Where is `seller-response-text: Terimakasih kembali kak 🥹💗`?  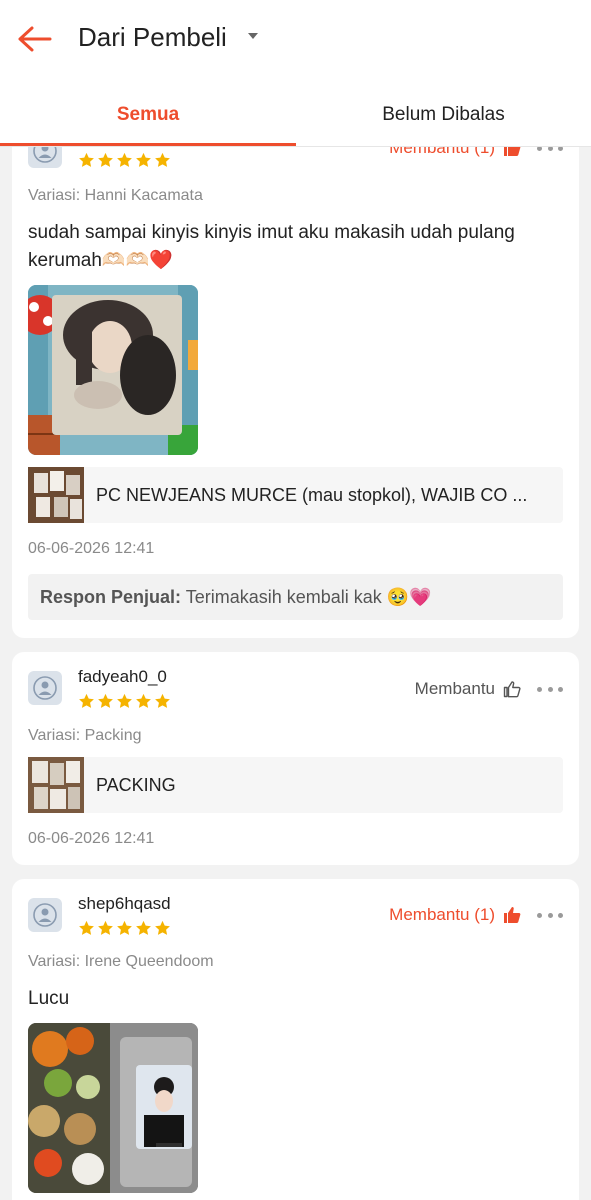 seller-response-text: Terimakasih kembali kak 🥹💗 is located at coordinates (308, 597).